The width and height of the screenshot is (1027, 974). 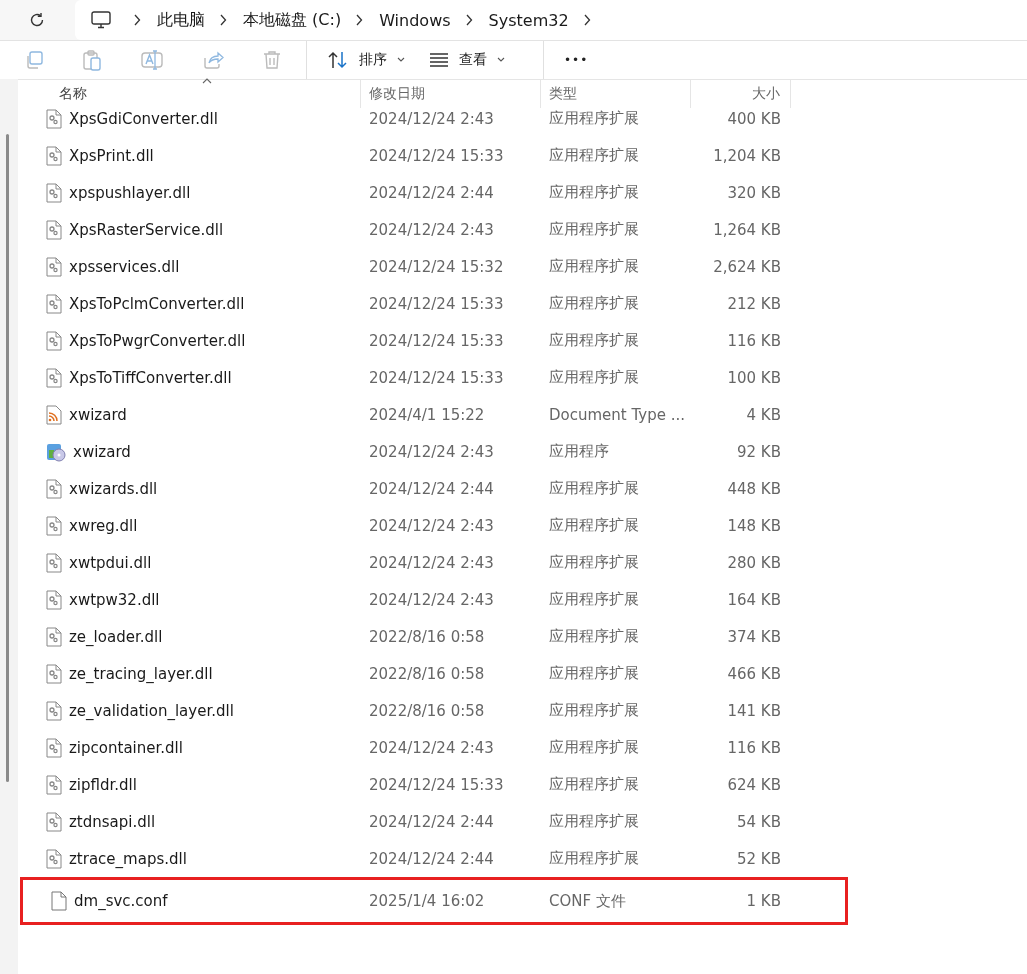 What do you see at coordinates (366, 60) in the screenshot?
I see `sort-button: 排序` at bounding box center [366, 60].